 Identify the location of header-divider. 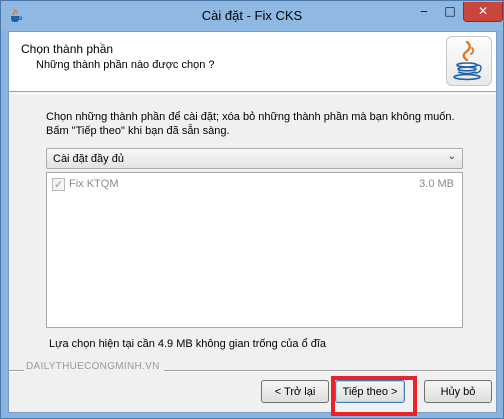
(252, 93).